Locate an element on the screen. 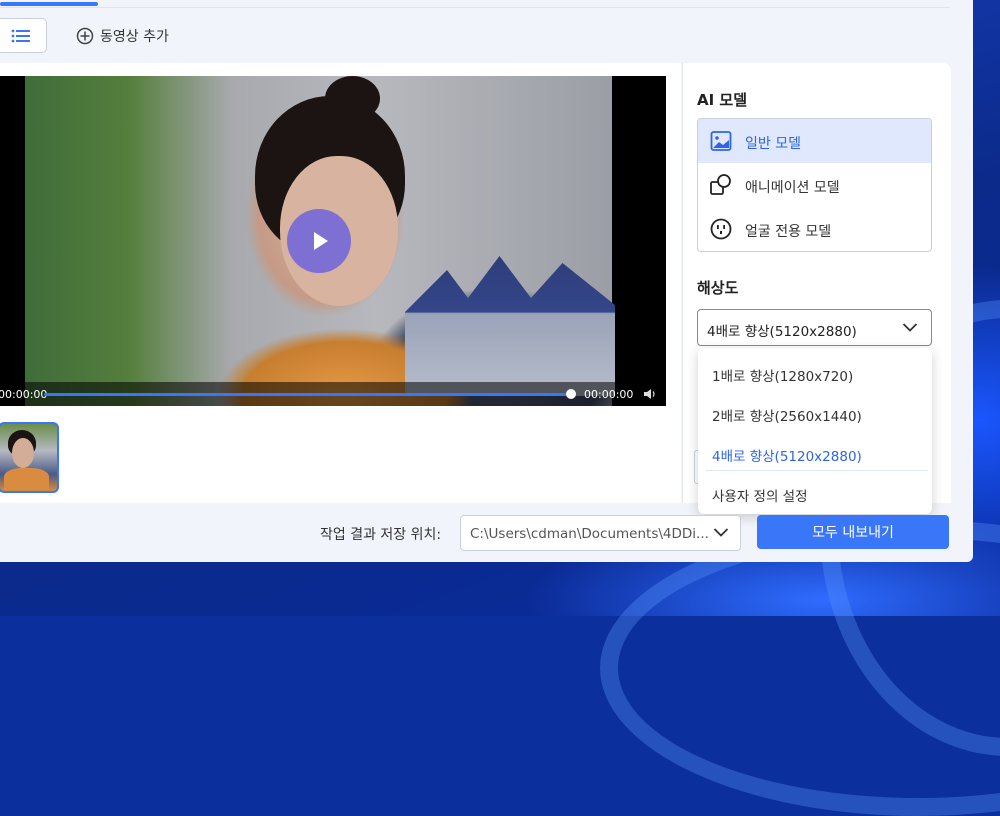 The image size is (1000, 816). list-view-button is located at coordinates (23, 35).